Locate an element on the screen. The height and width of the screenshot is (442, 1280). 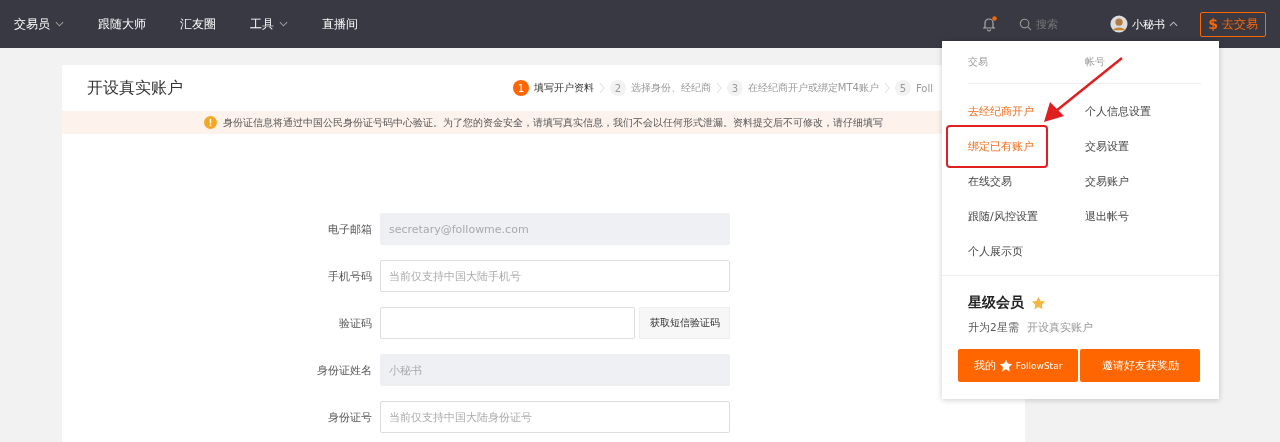
warning-icon is located at coordinates (210, 122).